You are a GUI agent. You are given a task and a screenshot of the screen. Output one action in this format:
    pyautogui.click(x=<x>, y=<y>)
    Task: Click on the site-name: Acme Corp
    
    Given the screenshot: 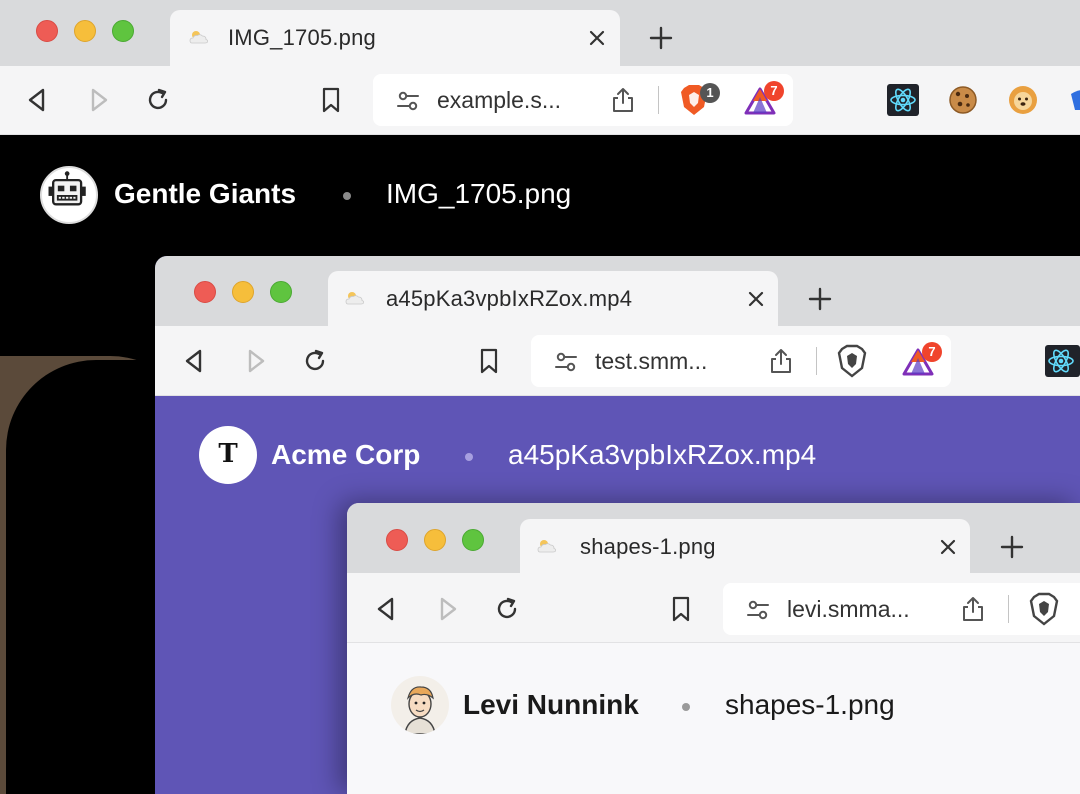 What is the action you would take?
    pyautogui.click(x=345, y=455)
    